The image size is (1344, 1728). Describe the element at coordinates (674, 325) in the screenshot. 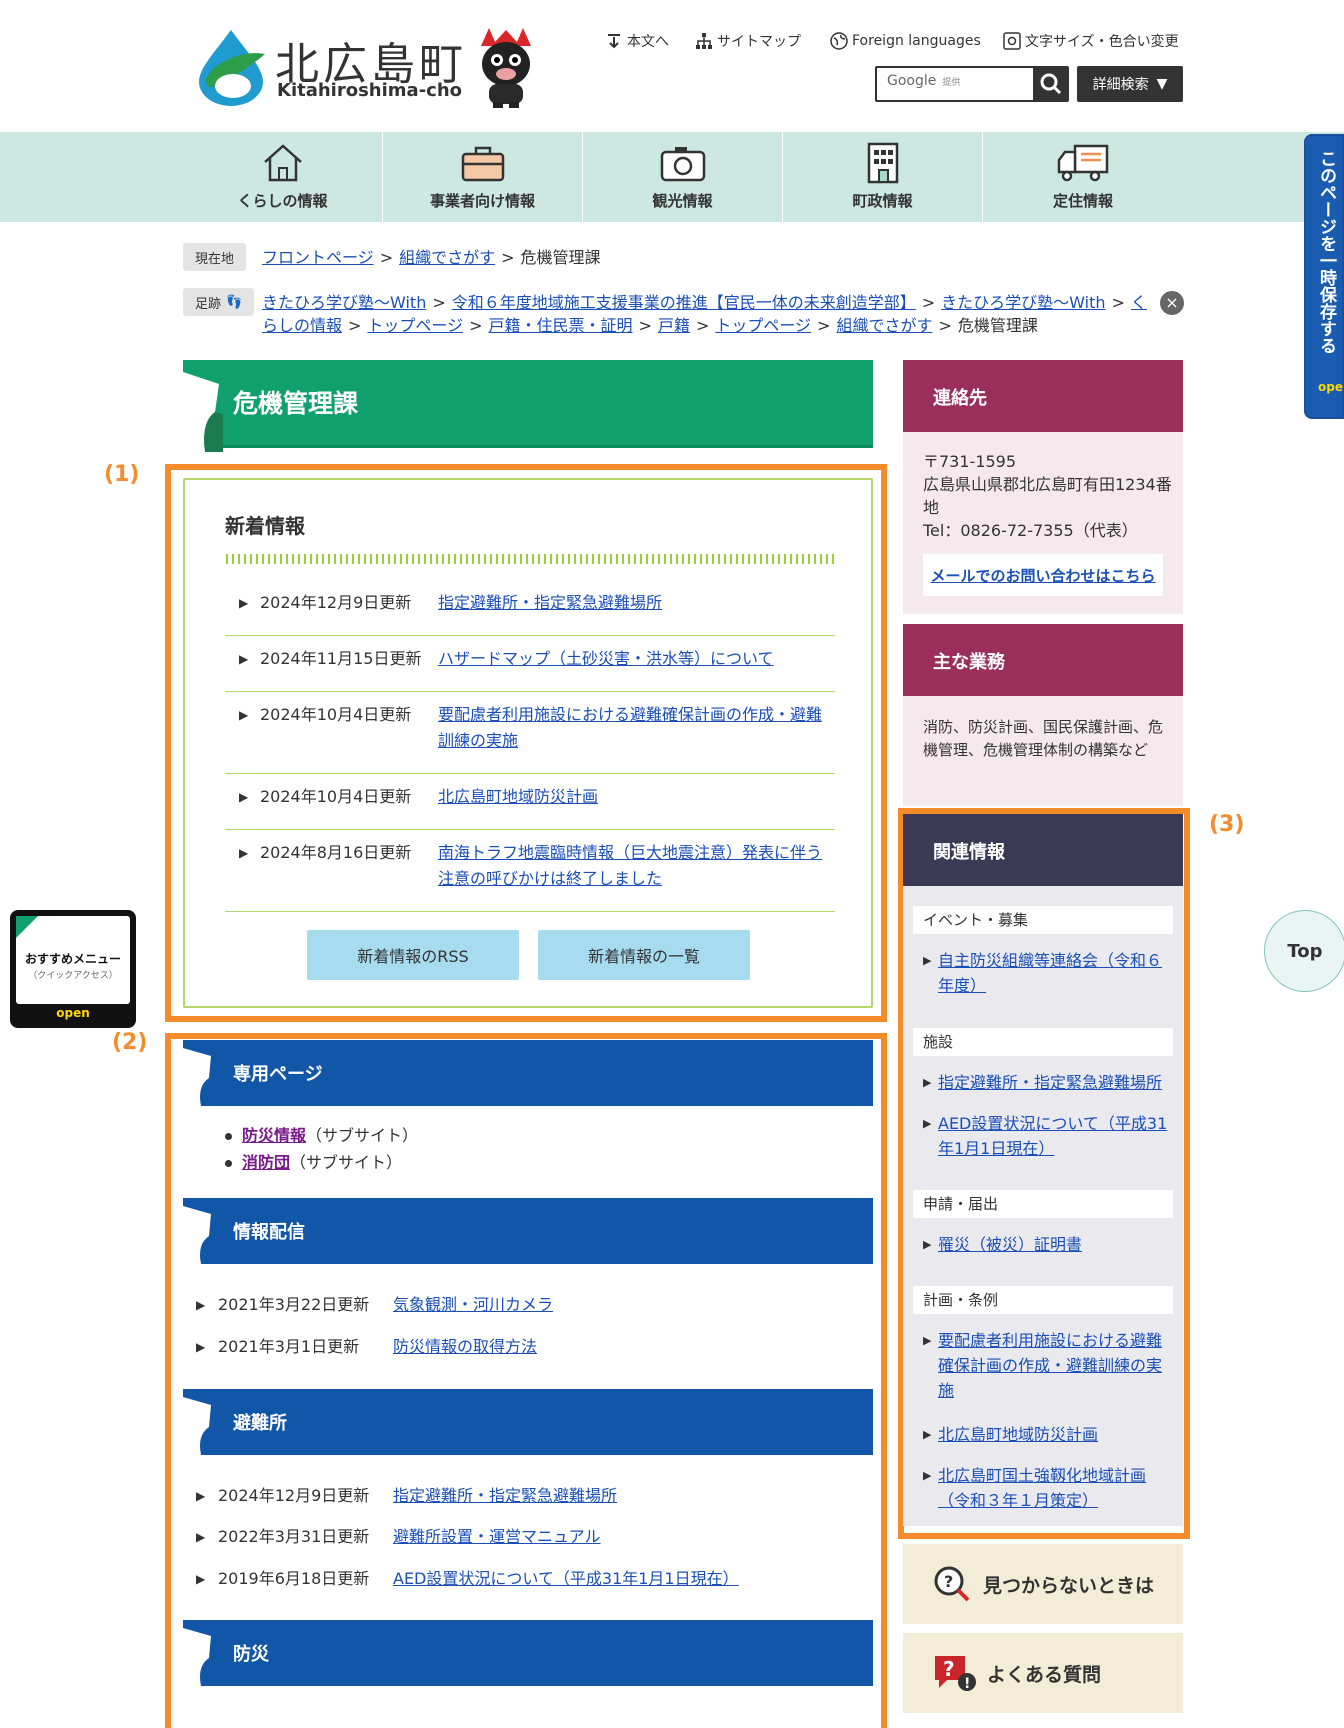

I see `history-link: 戸籍` at that location.